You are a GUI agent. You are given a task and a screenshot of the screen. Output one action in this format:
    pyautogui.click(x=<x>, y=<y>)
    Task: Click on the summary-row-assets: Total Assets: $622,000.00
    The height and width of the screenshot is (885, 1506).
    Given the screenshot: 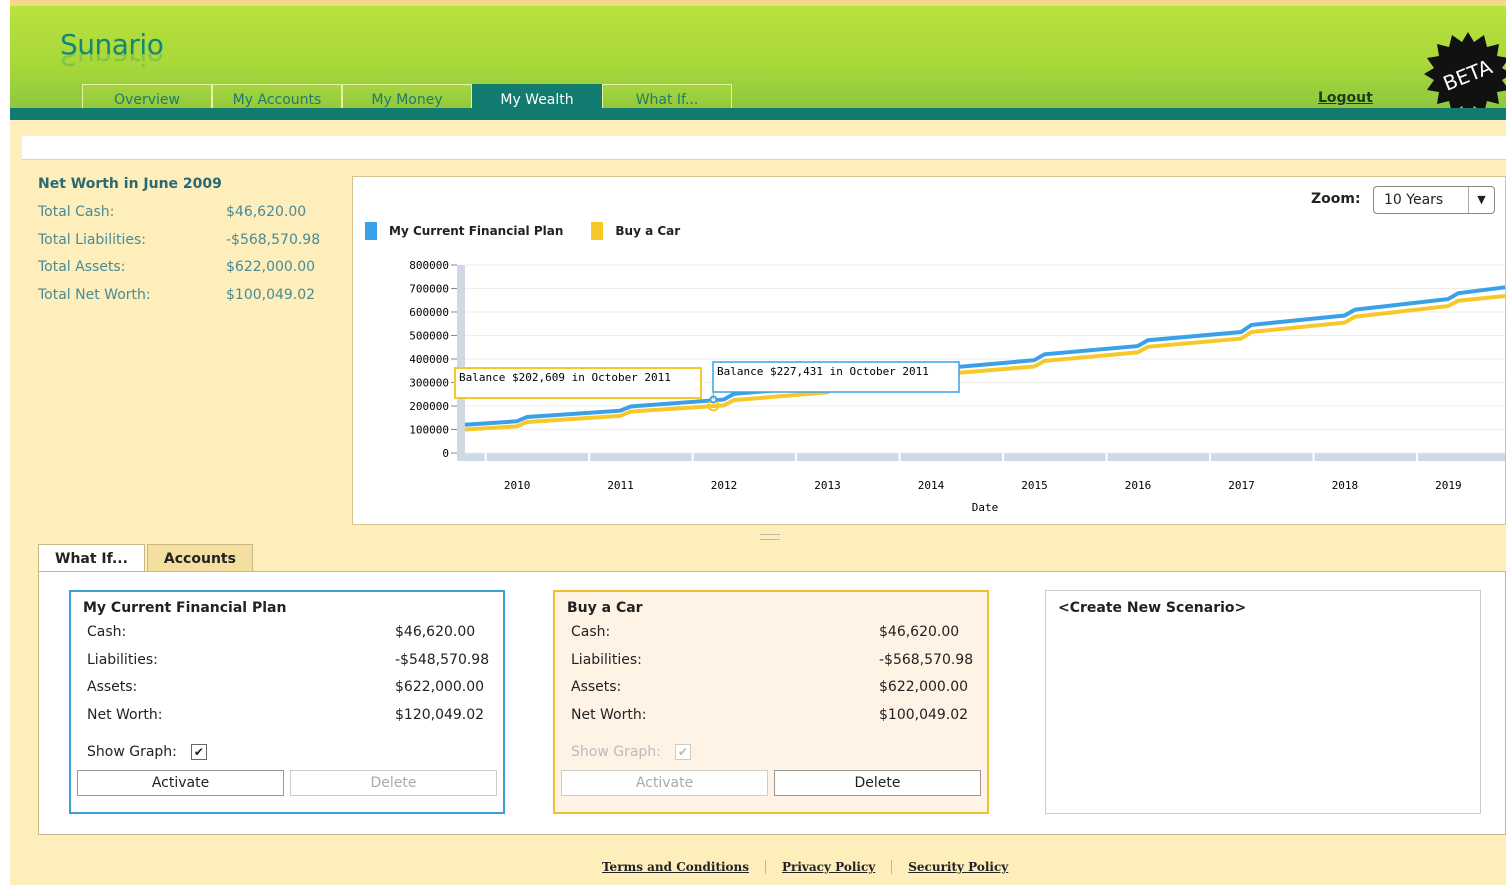 What is the action you would take?
    pyautogui.click(x=193, y=273)
    